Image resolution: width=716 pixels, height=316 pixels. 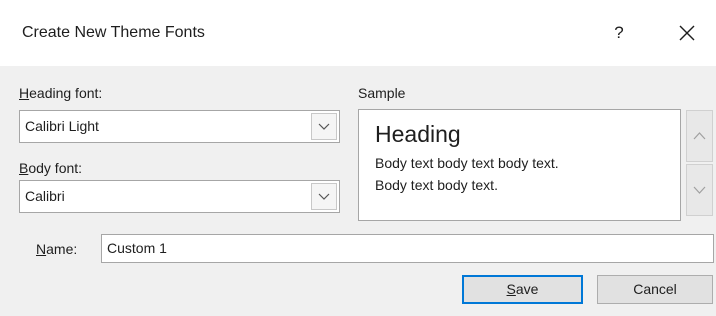 I want to click on body-font-label-text: ody font:, so click(x=55, y=168).